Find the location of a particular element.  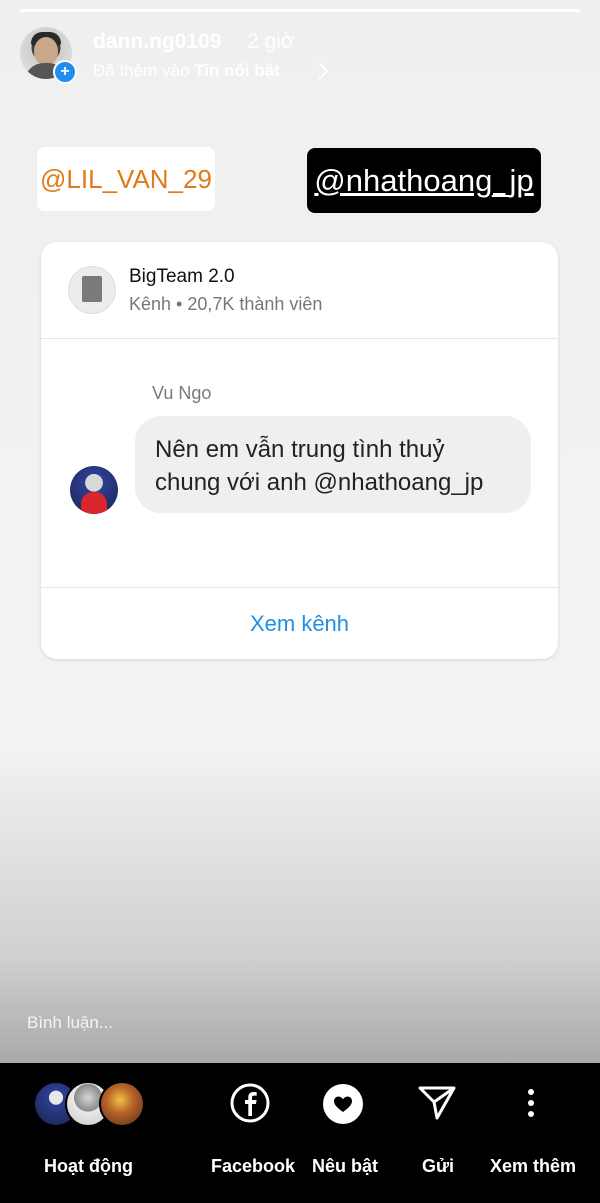

divider is located at coordinates (299, 338).